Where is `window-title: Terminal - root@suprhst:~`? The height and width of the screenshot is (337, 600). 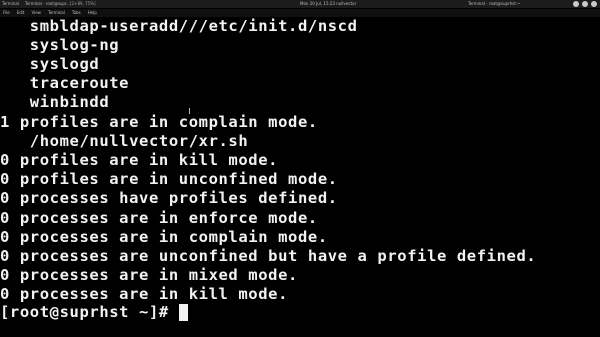
window-title: Terminal - root@suprhst:~ is located at coordinates (494, 3).